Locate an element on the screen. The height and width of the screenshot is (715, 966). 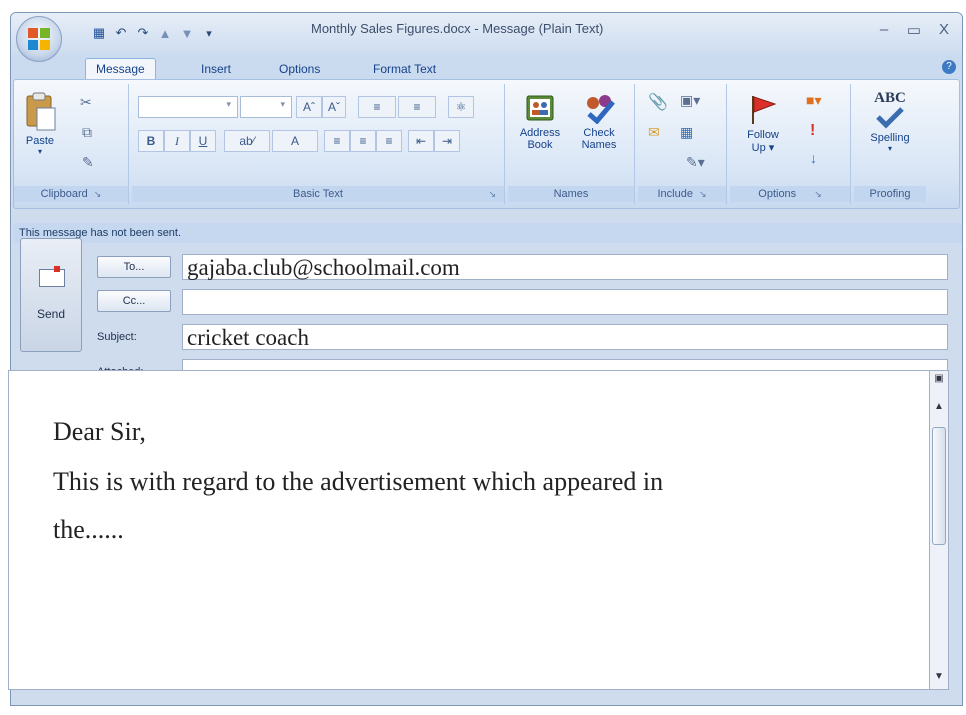
scroll-thumb is located at coordinates (939, 486).